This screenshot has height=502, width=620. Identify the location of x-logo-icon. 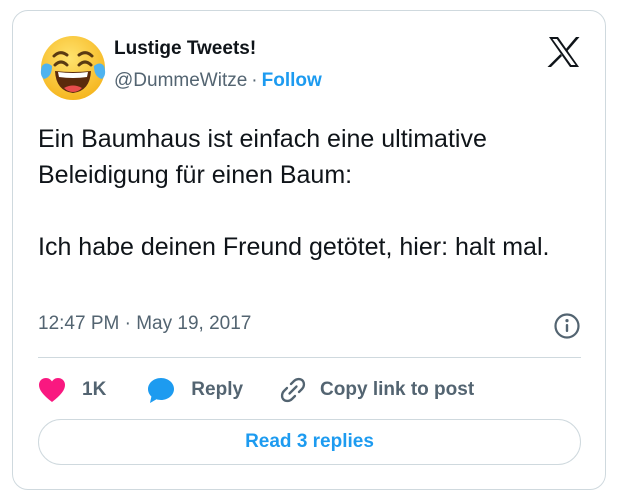
(564, 52).